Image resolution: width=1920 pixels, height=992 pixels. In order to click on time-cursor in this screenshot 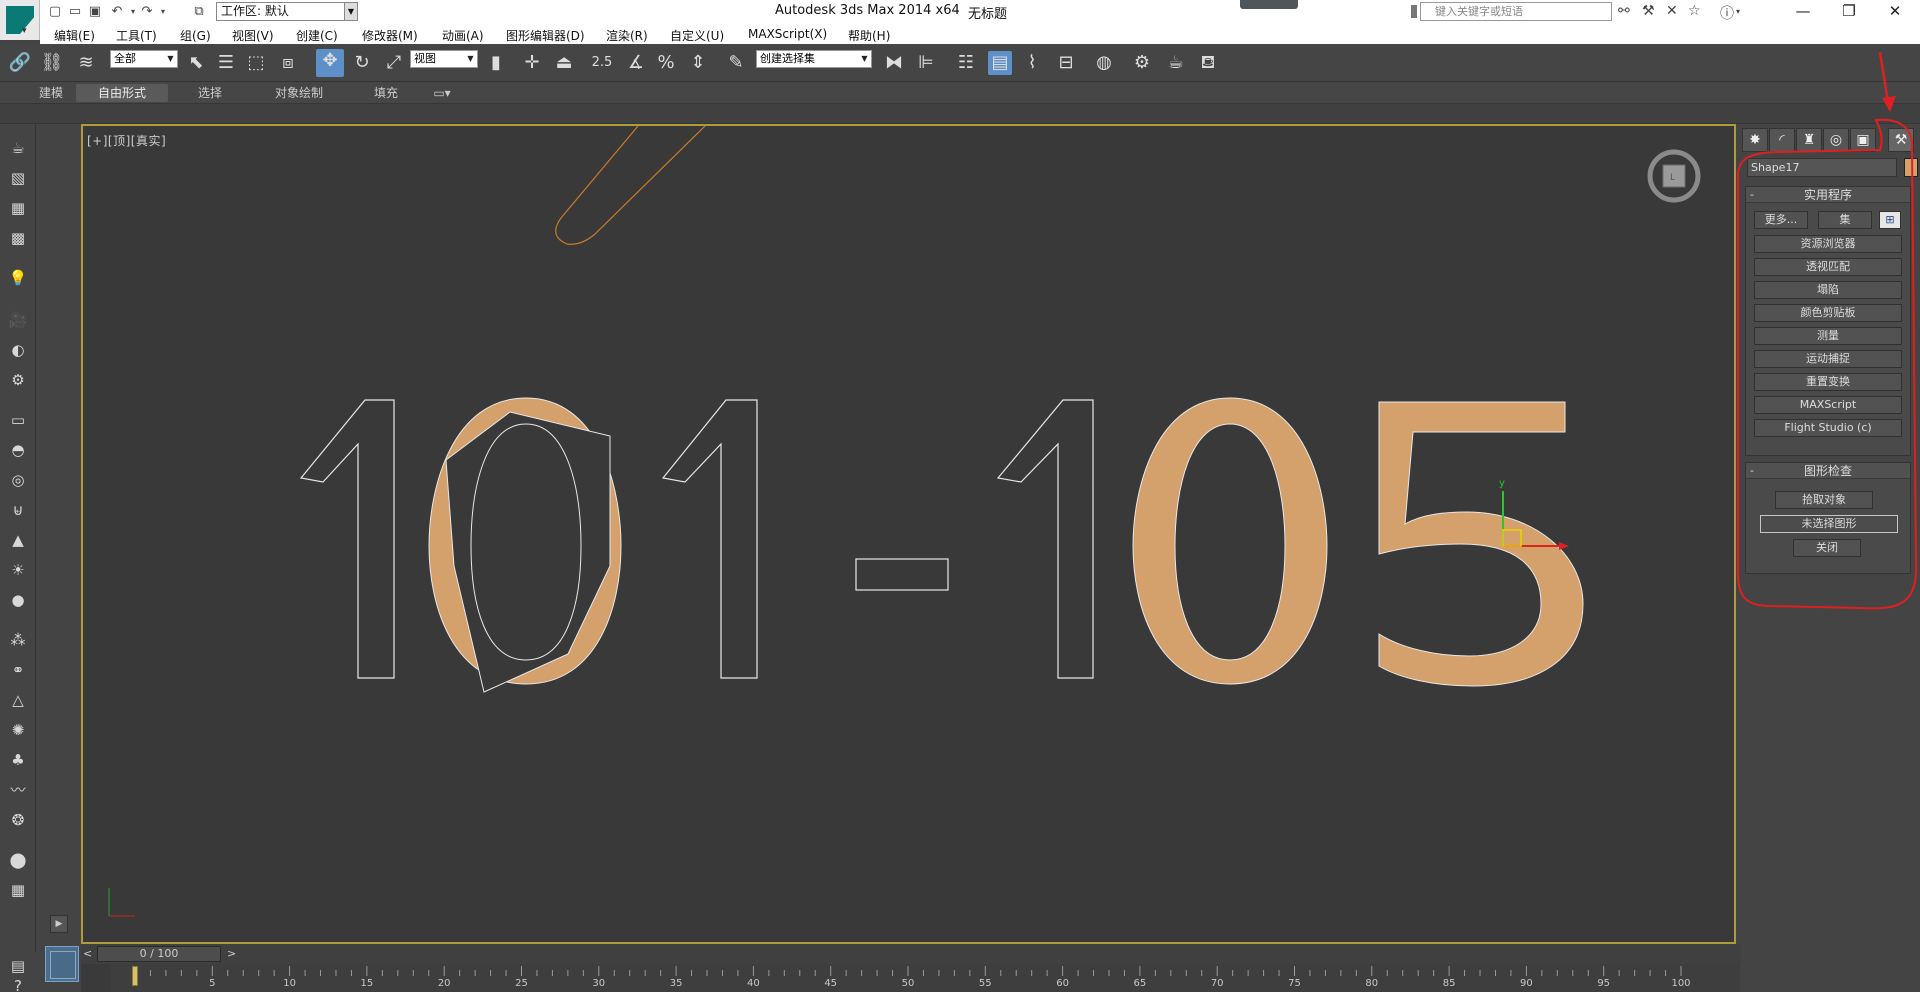, I will do `click(135, 976)`.